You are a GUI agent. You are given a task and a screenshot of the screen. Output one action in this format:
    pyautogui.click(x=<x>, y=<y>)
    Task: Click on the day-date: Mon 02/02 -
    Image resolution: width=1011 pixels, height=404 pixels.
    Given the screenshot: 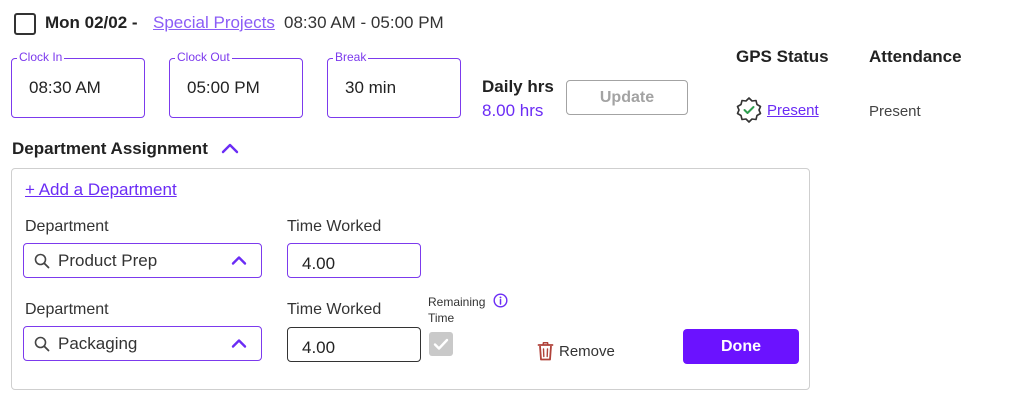 What is the action you would take?
    pyautogui.click(x=91, y=22)
    